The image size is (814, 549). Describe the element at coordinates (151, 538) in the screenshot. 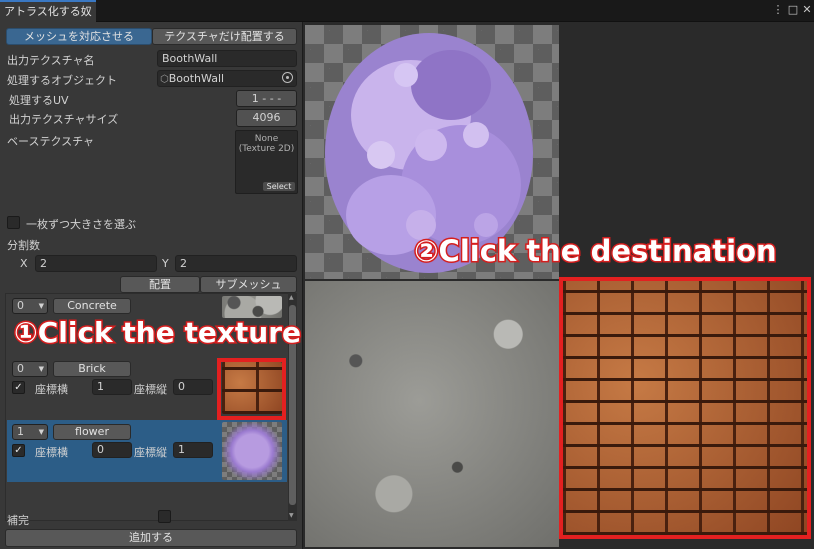

I see `add-button: 追加する` at that location.